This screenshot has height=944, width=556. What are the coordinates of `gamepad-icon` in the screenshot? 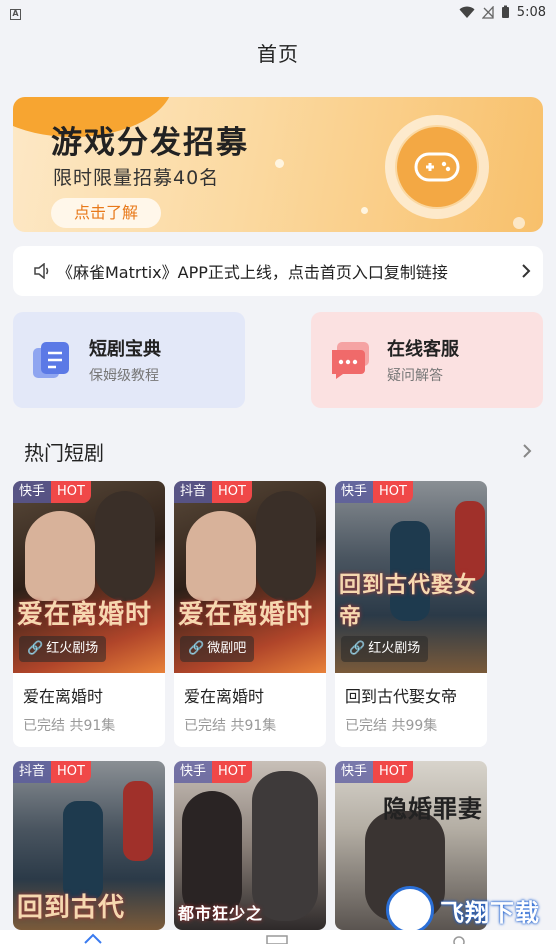 It's located at (437, 167).